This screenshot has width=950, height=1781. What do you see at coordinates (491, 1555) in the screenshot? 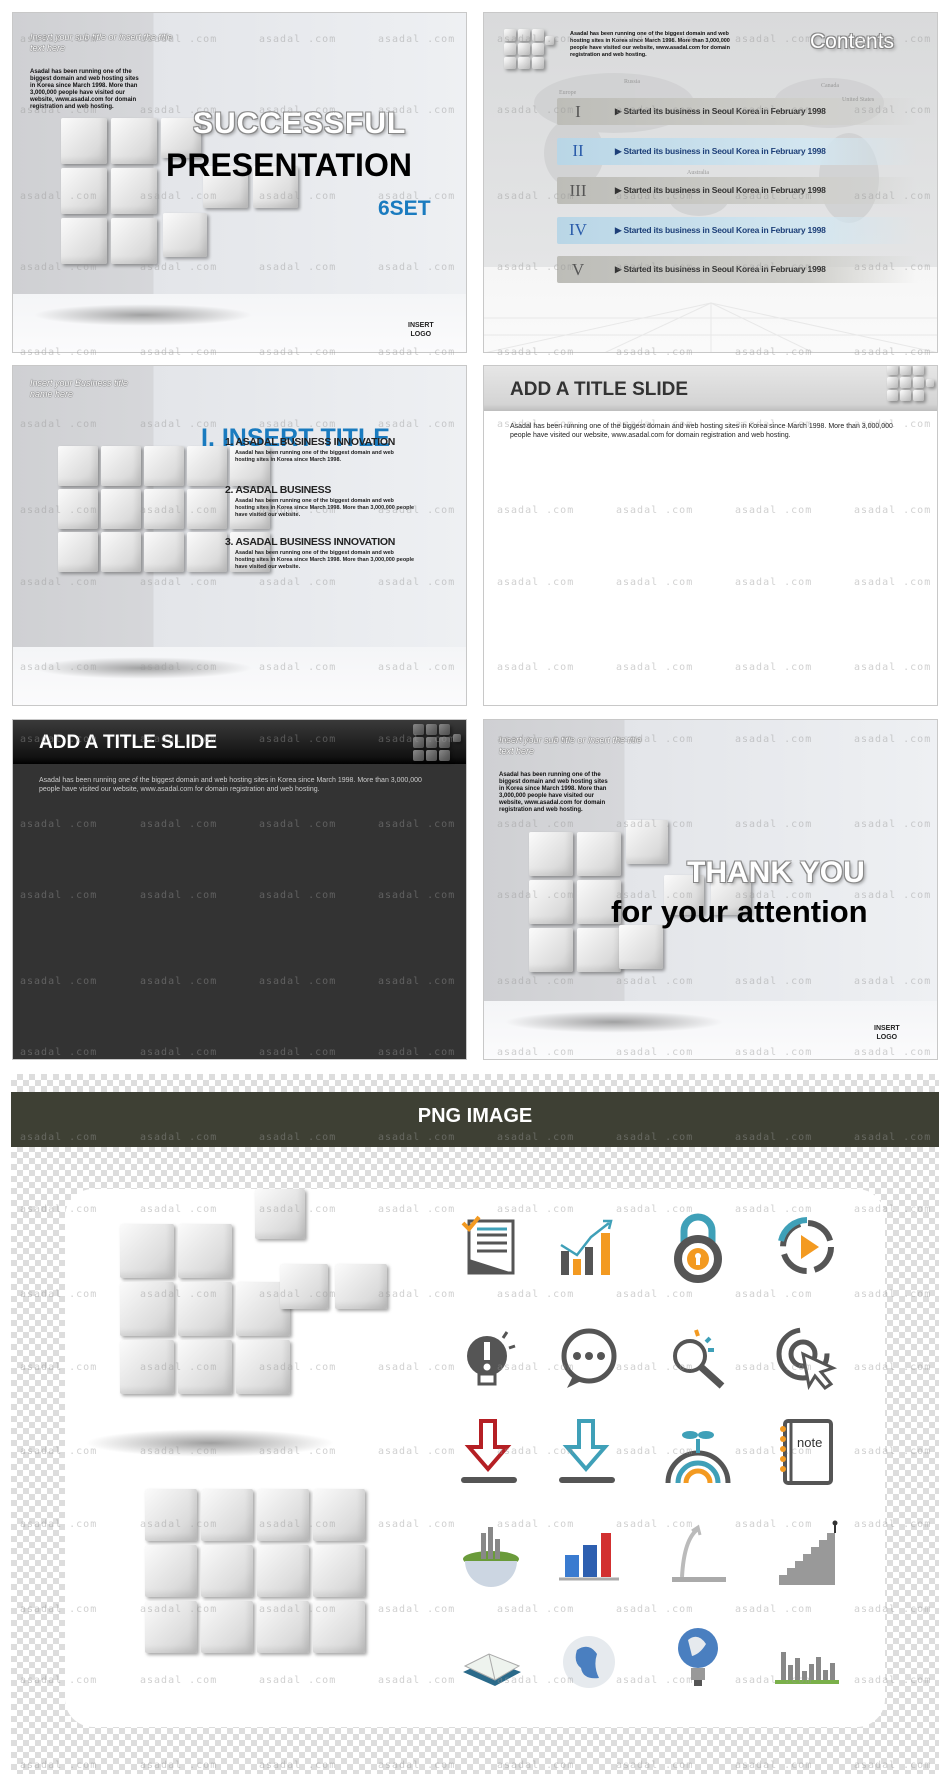
I see `city-globe-icon` at bounding box center [491, 1555].